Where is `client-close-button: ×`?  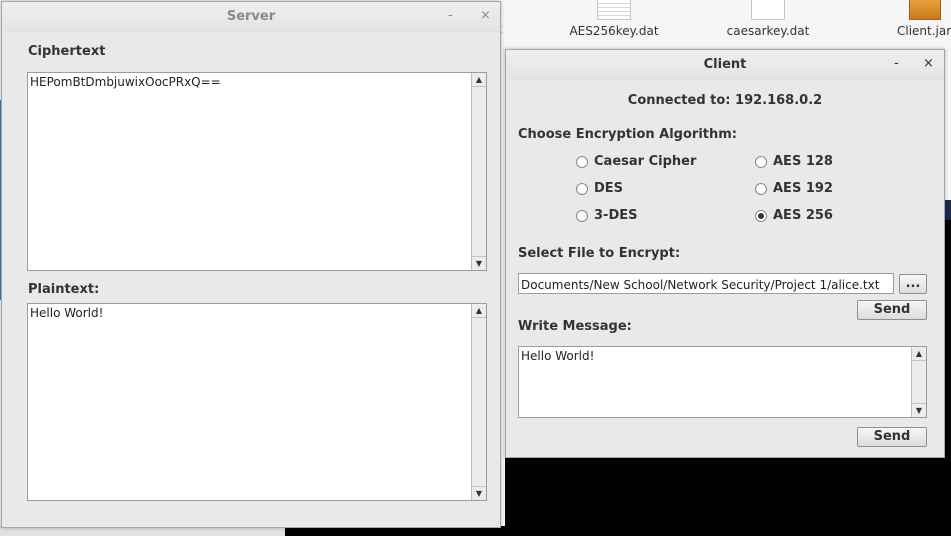 client-close-button: × is located at coordinates (928, 63).